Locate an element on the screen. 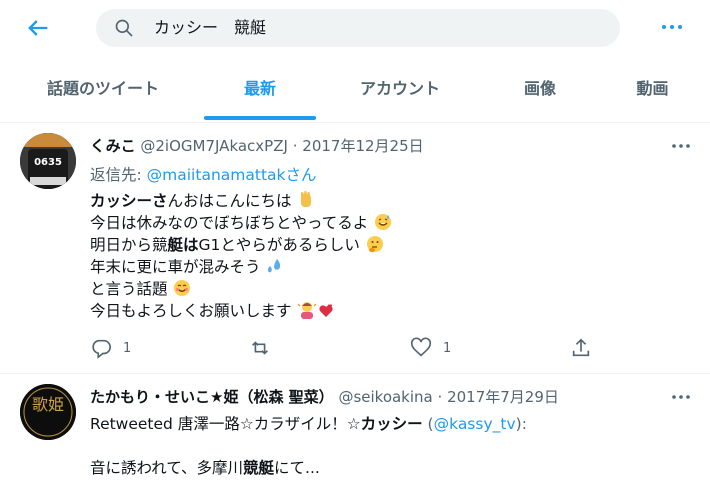 The image size is (710, 494). share-icon is located at coordinates (581, 347).